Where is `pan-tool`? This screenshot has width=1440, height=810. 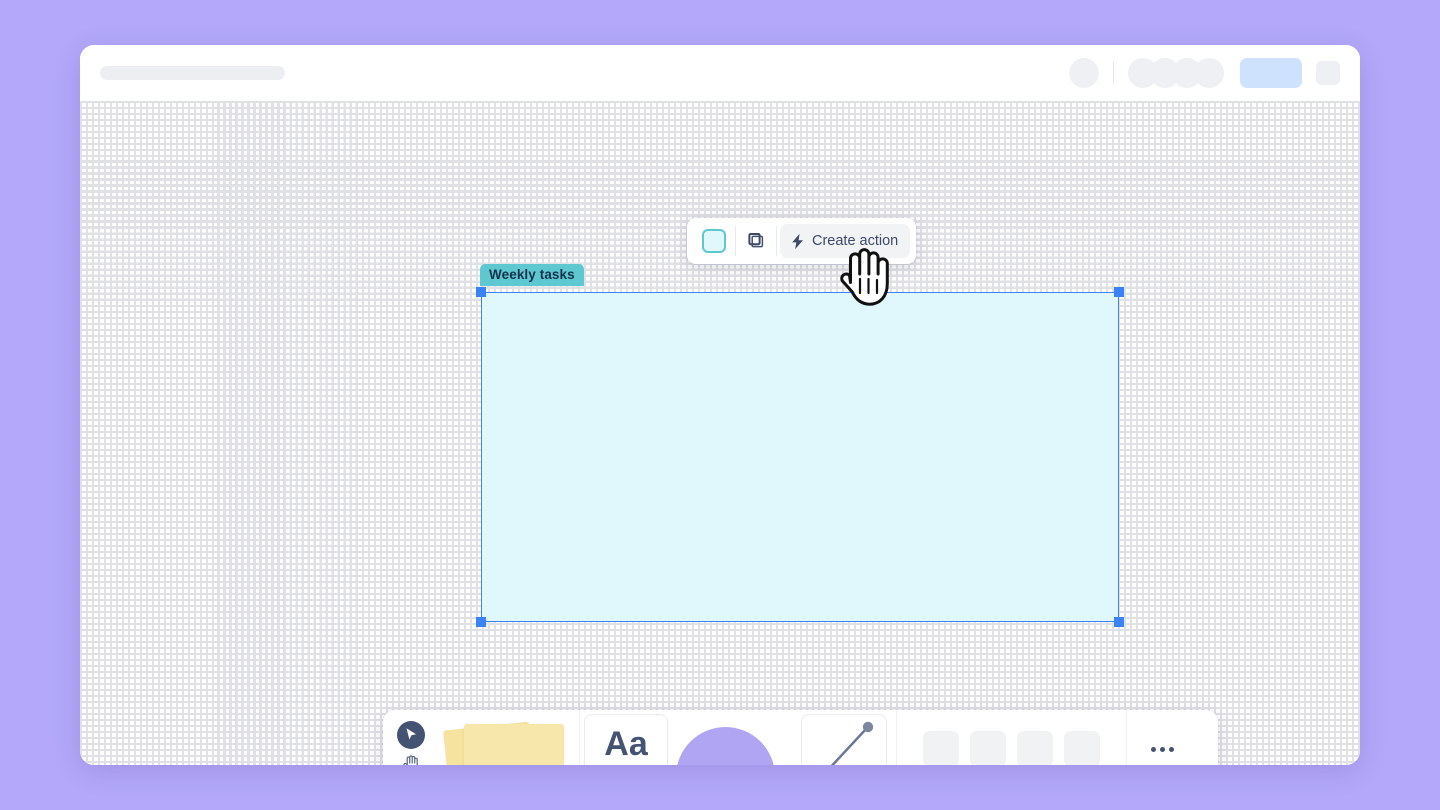
pan-tool is located at coordinates (411, 759).